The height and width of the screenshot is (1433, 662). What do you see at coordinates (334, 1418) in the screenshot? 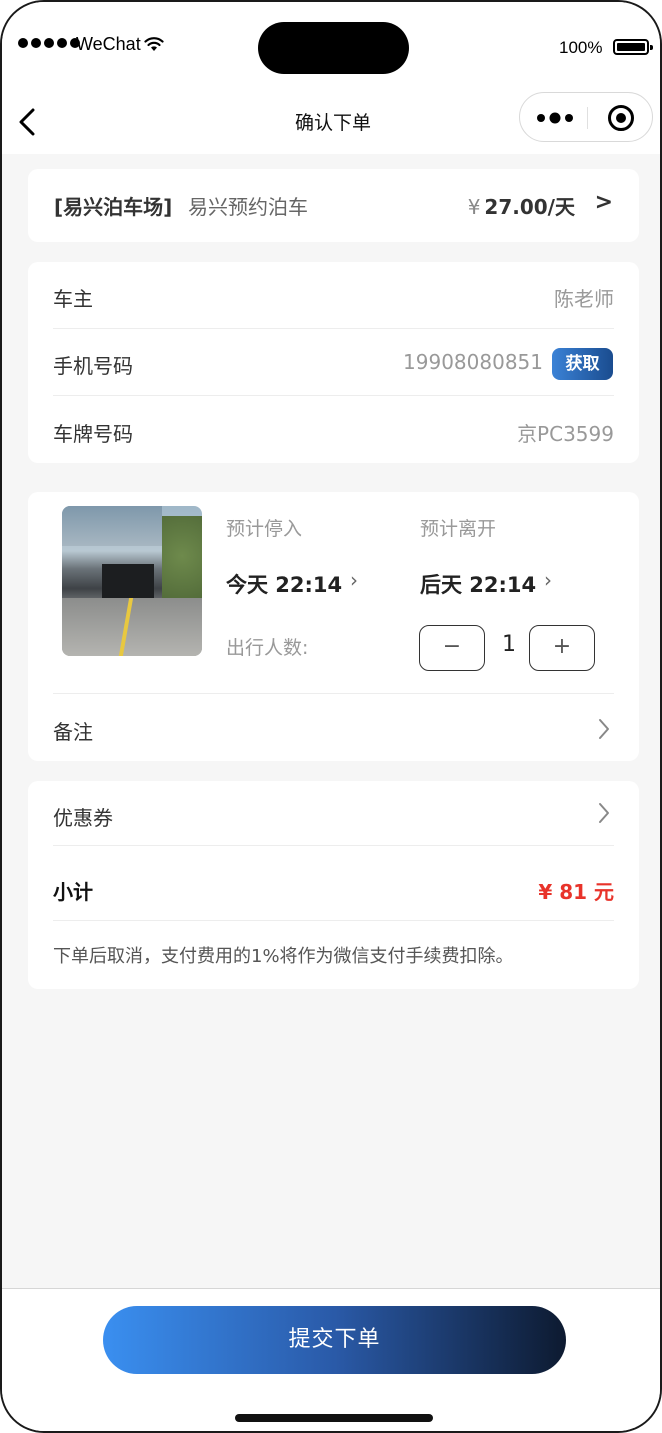
I see `home-indicator` at bounding box center [334, 1418].